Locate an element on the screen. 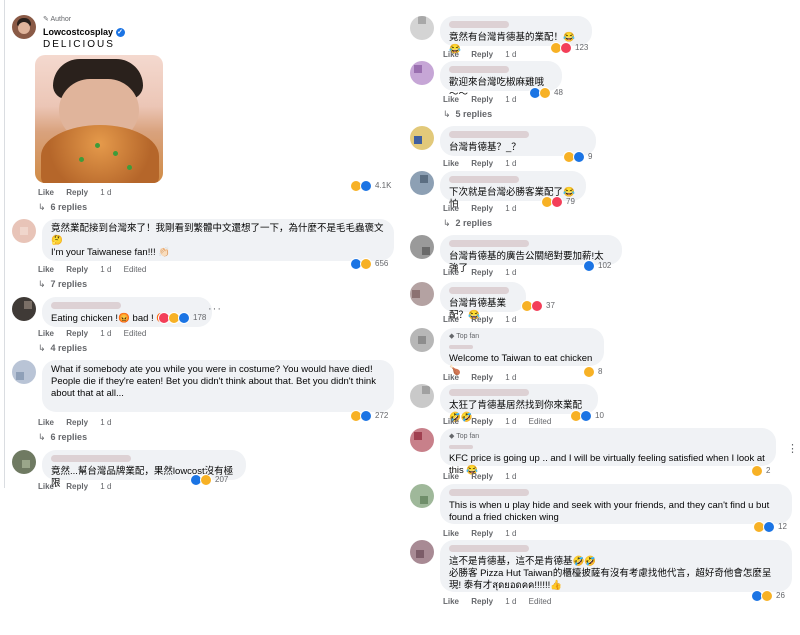  reaction-count: 102 is located at coordinates (597, 266).